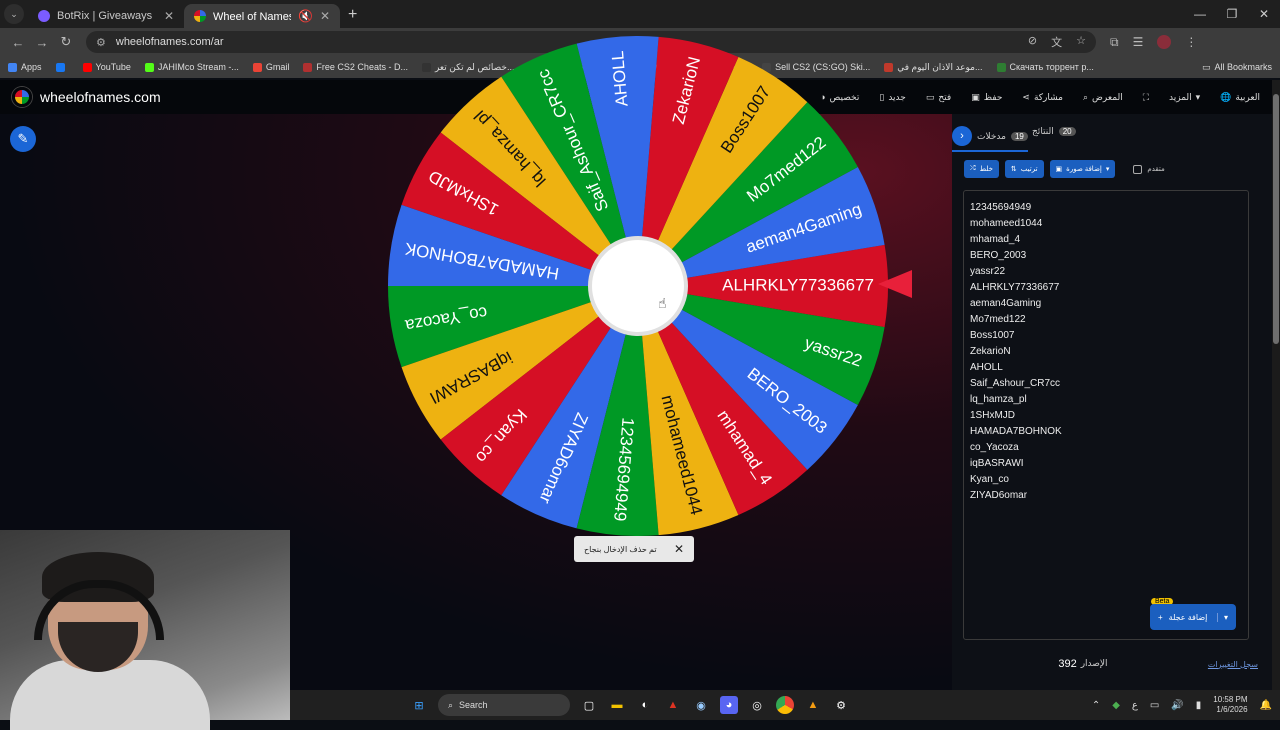 Image resolution: width=1280 pixels, height=730 pixels. Describe the element at coordinates (1276, 219) in the screenshot. I see `scrollbar-thumb` at that location.